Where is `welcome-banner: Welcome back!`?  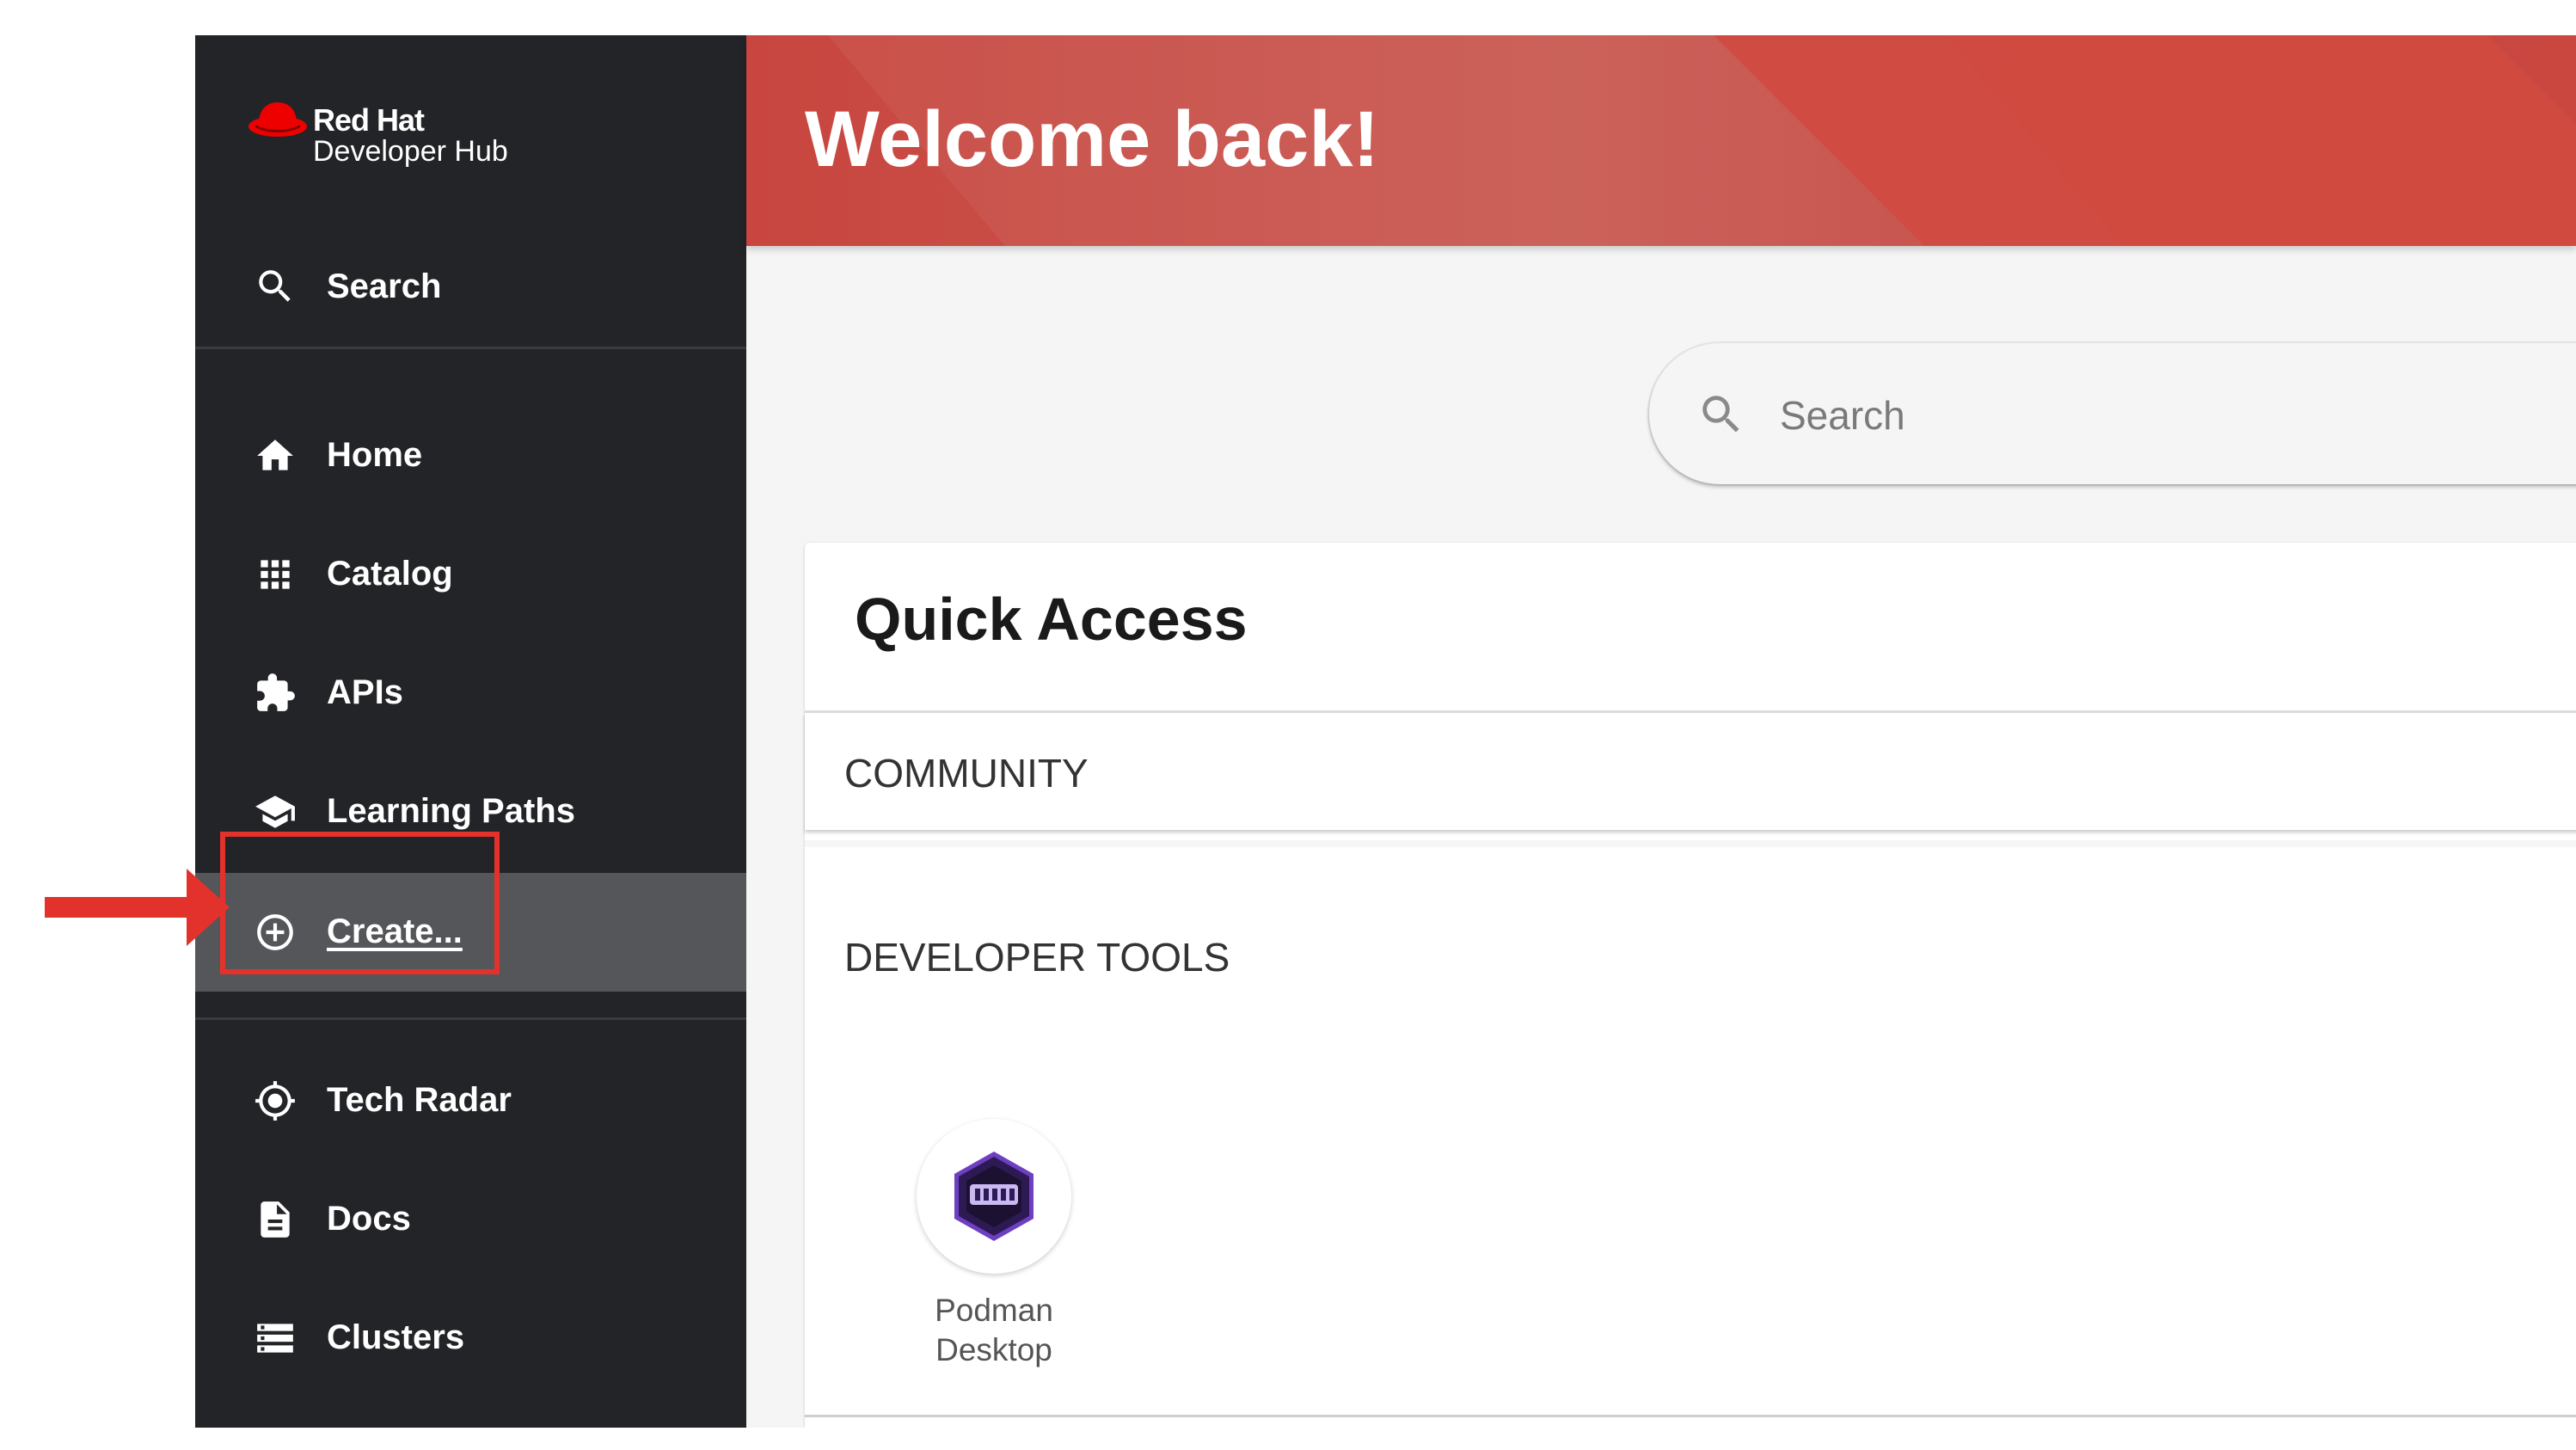 welcome-banner: Welcome back! is located at coordinates (1661, 140).